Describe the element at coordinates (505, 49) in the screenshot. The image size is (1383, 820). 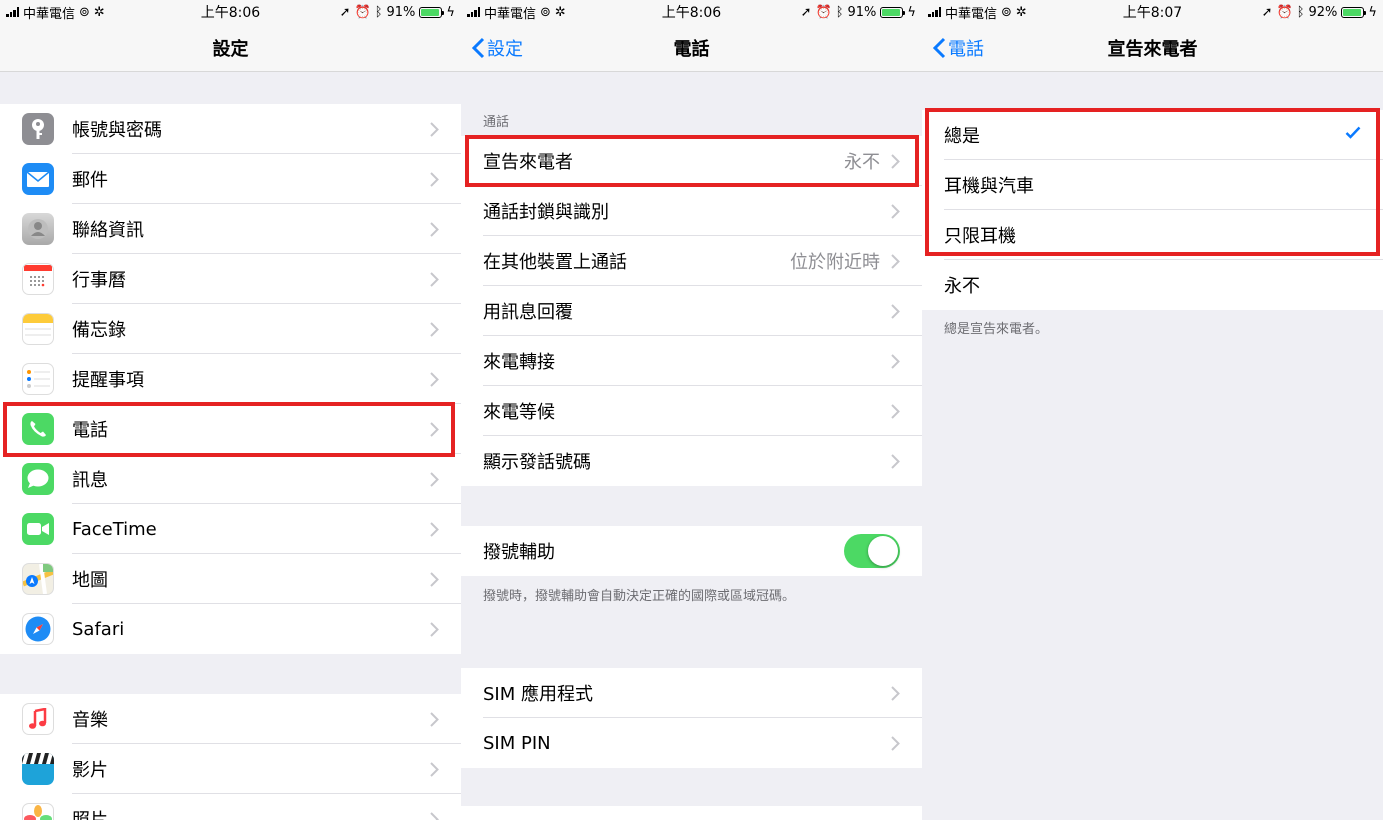
I see `back-label: 設定` at that location.